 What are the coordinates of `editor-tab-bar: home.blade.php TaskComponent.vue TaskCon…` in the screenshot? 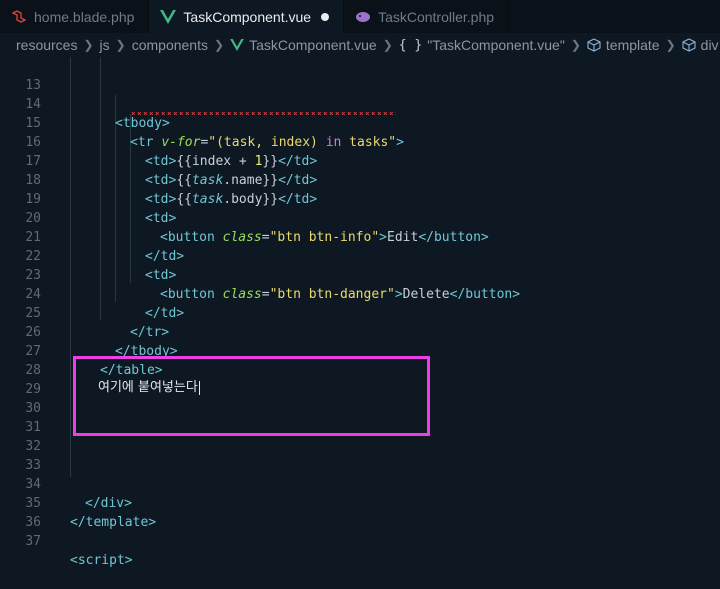 It's located at (360, 16).